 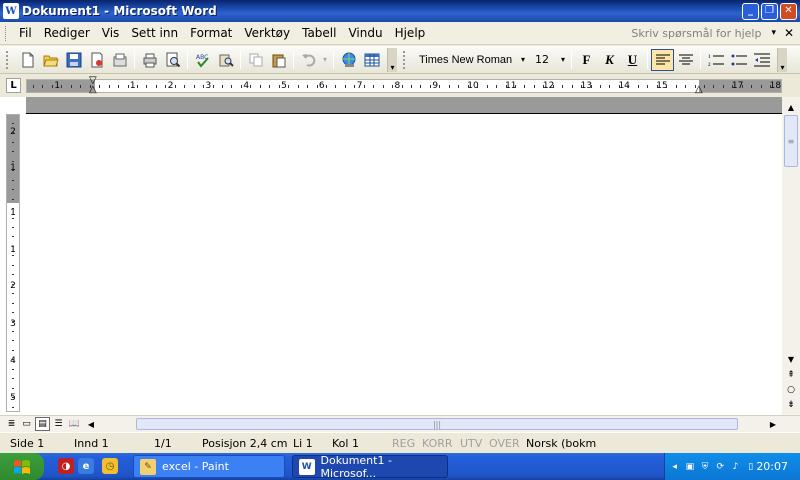 What do you see at coordinates (791, 359) in the screenshot?
I see `scroll-down-icon: ▼` at bounding box center [791, 359].